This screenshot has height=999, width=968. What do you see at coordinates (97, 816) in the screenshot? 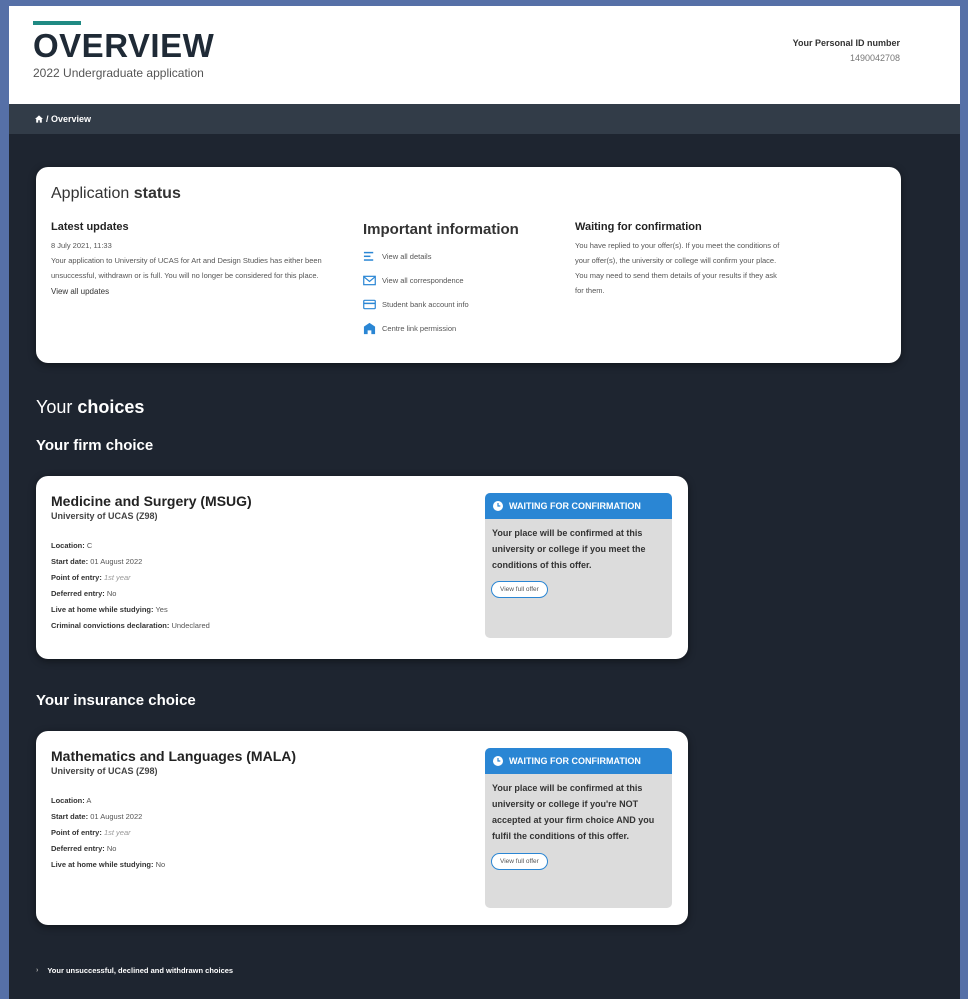
I see `insurance-start-date: Start date: 01 August 2022` at bounding box center [97, 816].